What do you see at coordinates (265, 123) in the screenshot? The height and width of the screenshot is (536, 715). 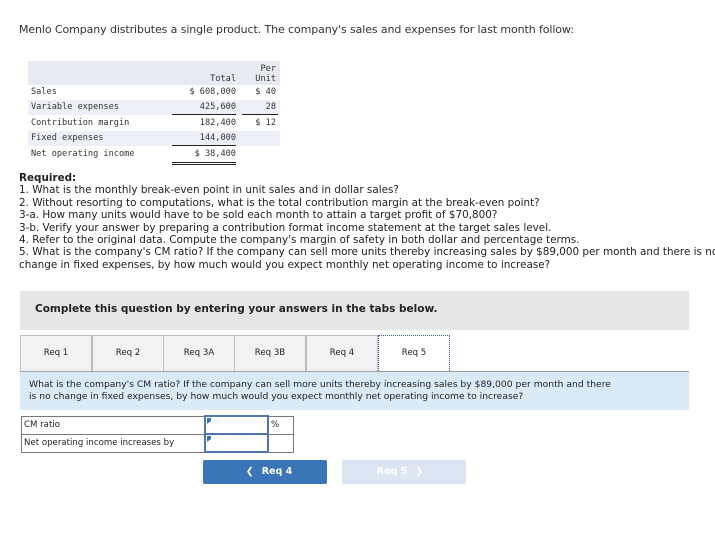 I see `row-per-unit: $ 12` at bounding box center [265, 123].